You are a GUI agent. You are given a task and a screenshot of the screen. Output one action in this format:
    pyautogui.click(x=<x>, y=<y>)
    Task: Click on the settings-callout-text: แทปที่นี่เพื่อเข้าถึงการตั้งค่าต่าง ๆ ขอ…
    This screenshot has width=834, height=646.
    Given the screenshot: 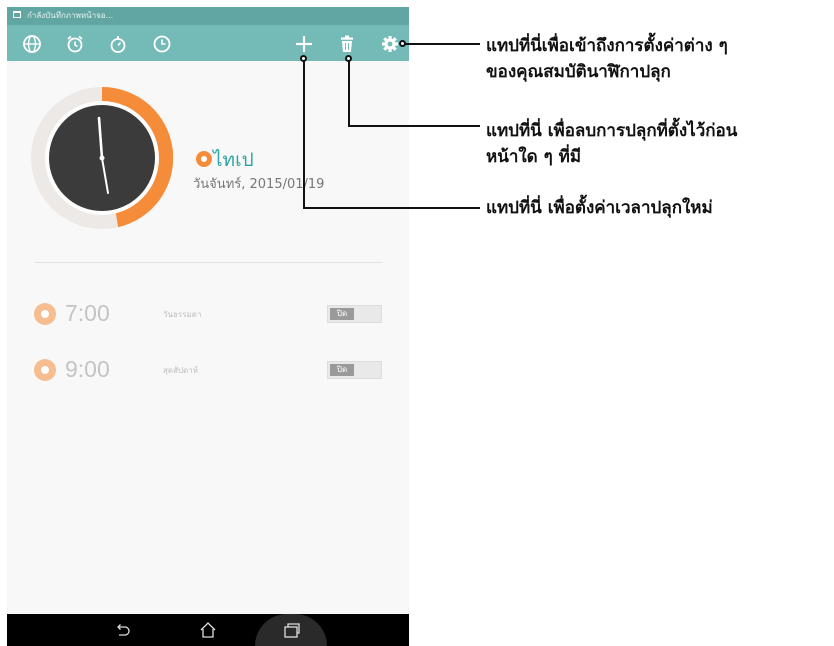 What is the action you would take?
    pyautogui.click(x=607, y=59)
    